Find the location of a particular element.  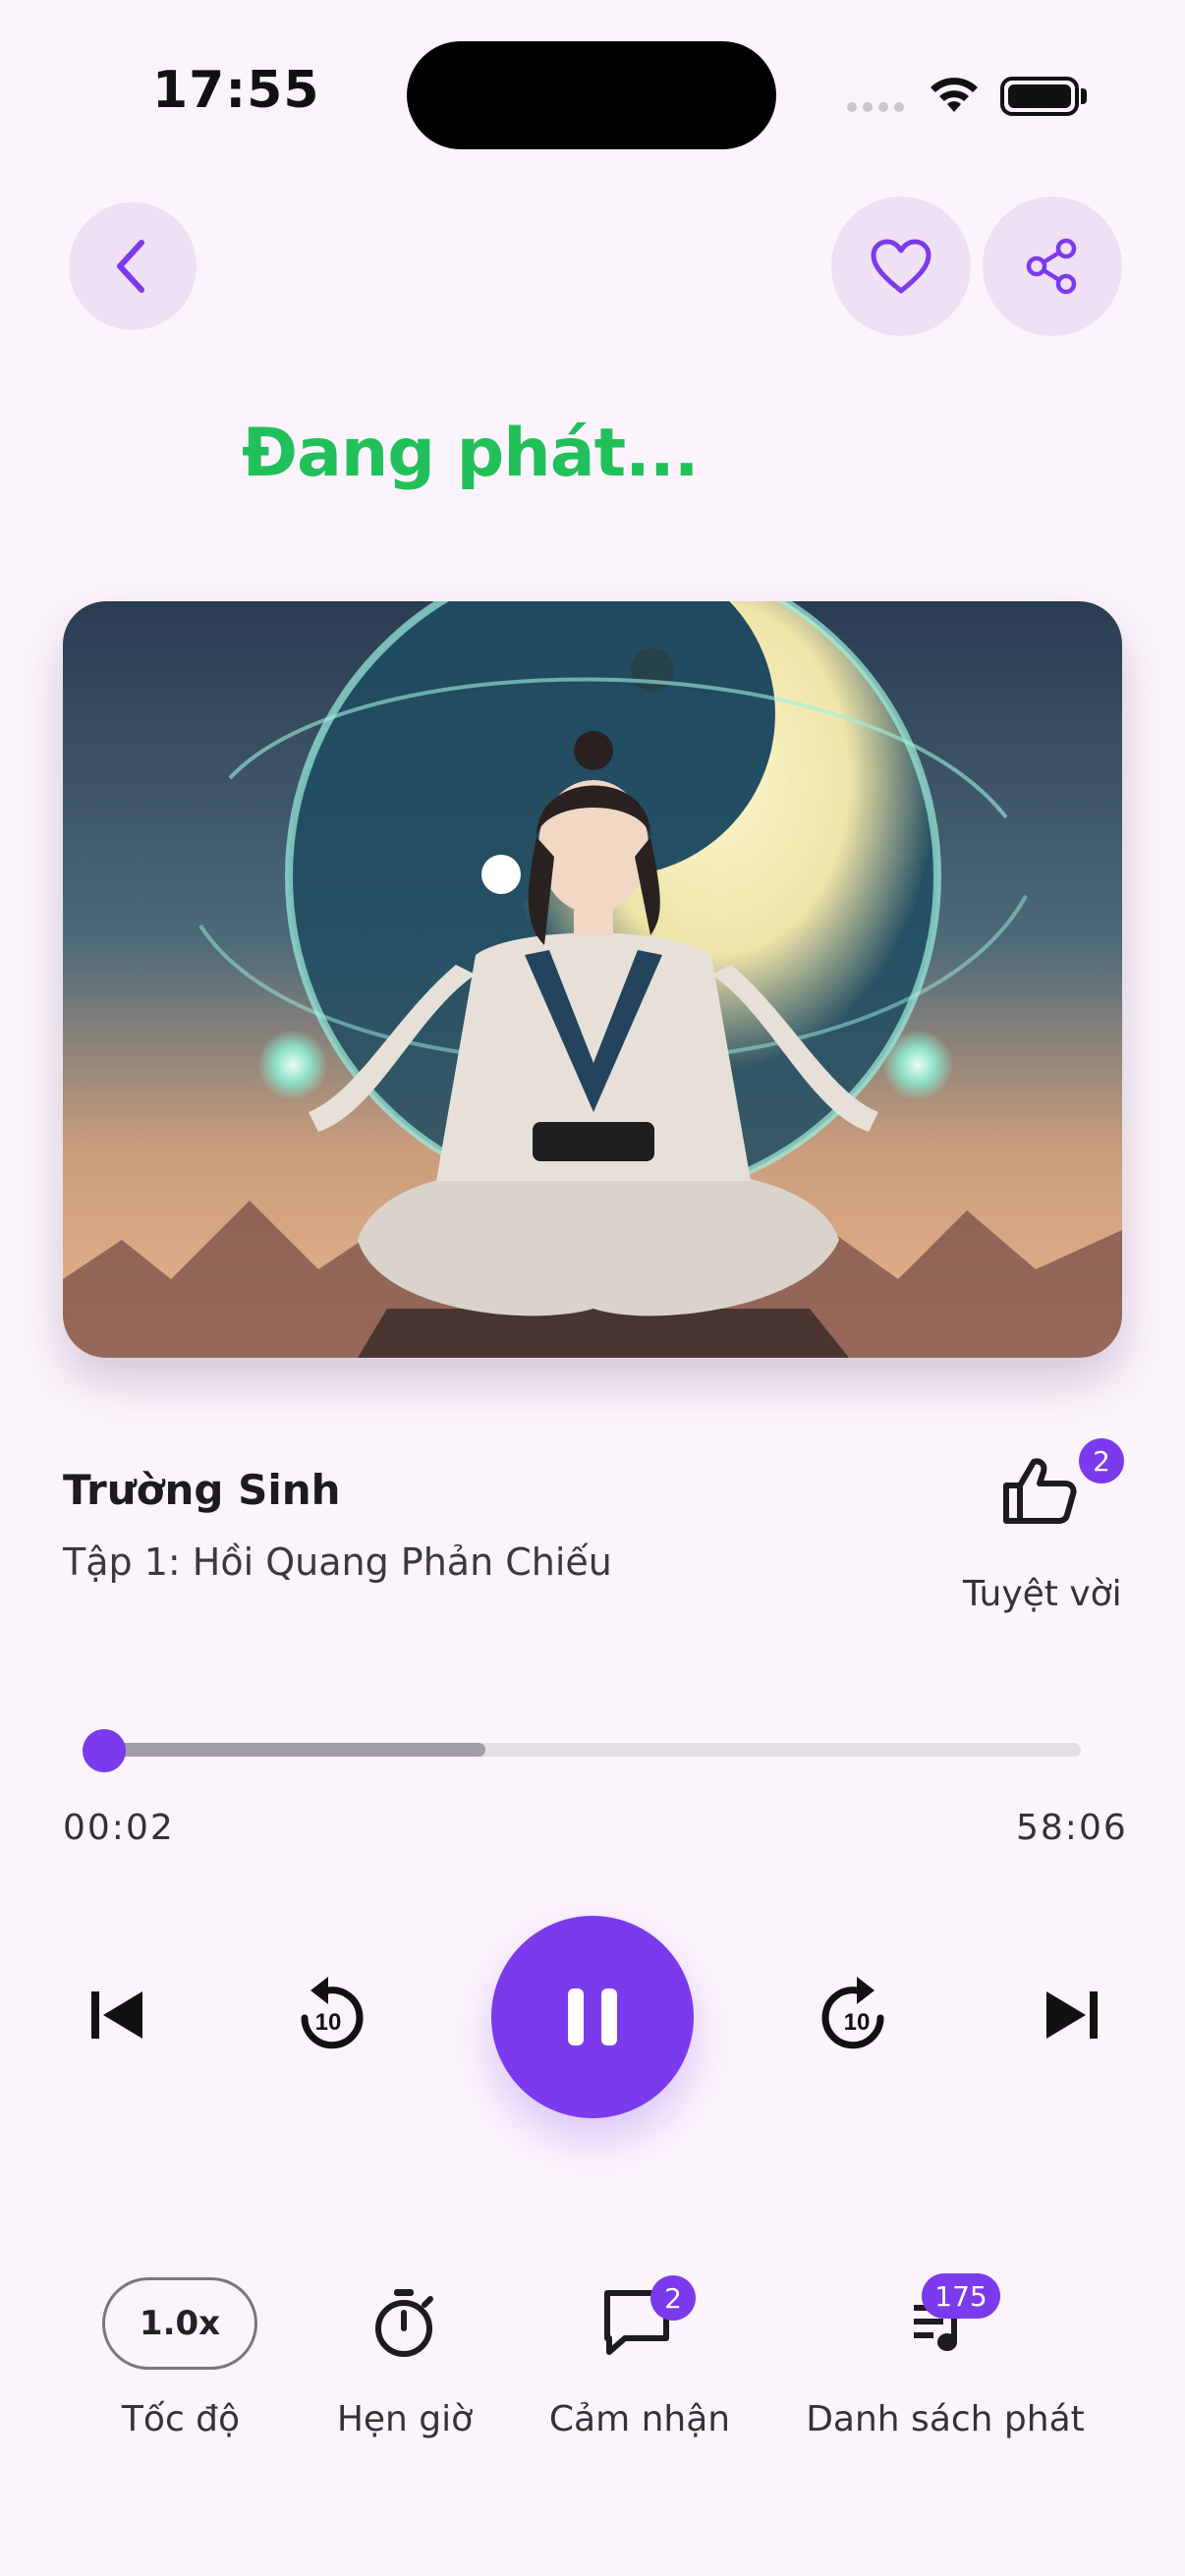

skip-previous-icon is located at coordinates (117, 2015).